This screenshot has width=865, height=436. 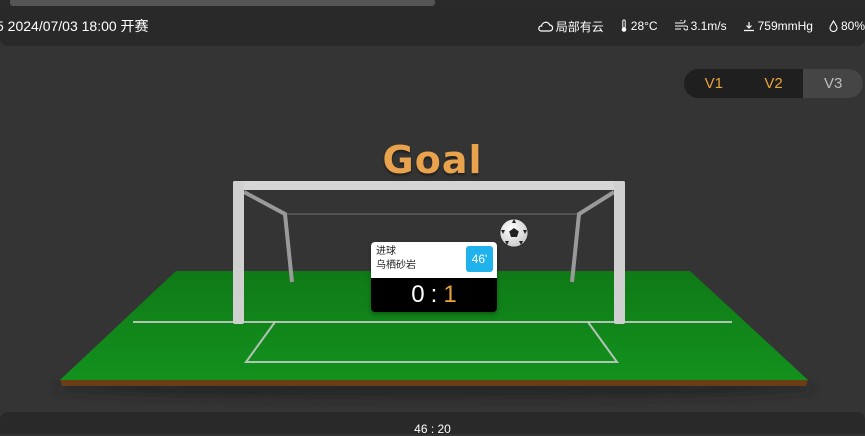 I want to click on version-v3-button: V3, so click(x=833, y=83).